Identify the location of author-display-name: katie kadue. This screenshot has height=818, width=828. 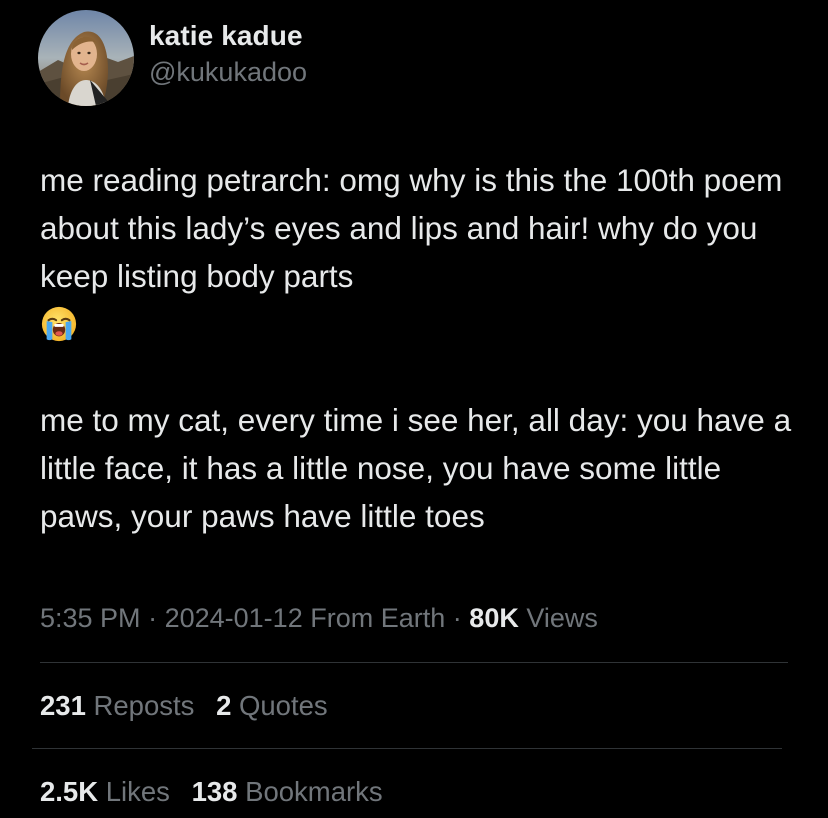
(228, 36).